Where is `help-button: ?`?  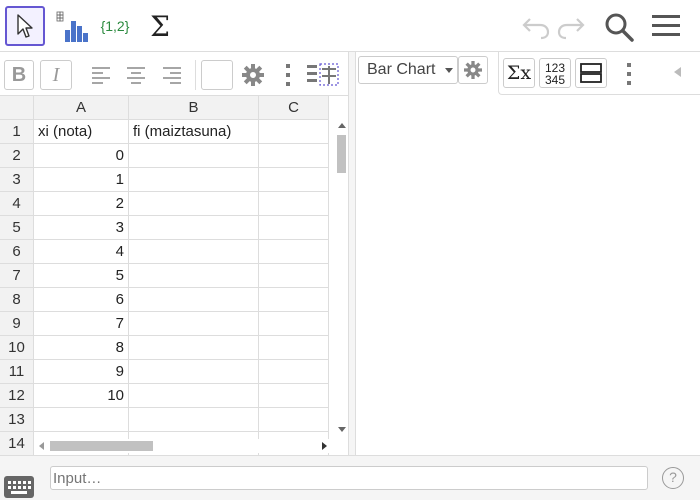
help-button: ? is located at coordinates (673, 478).